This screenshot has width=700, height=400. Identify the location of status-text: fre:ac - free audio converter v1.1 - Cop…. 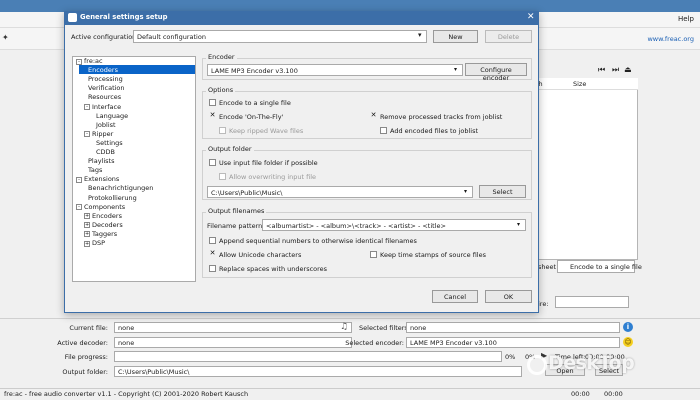
(126, 394).